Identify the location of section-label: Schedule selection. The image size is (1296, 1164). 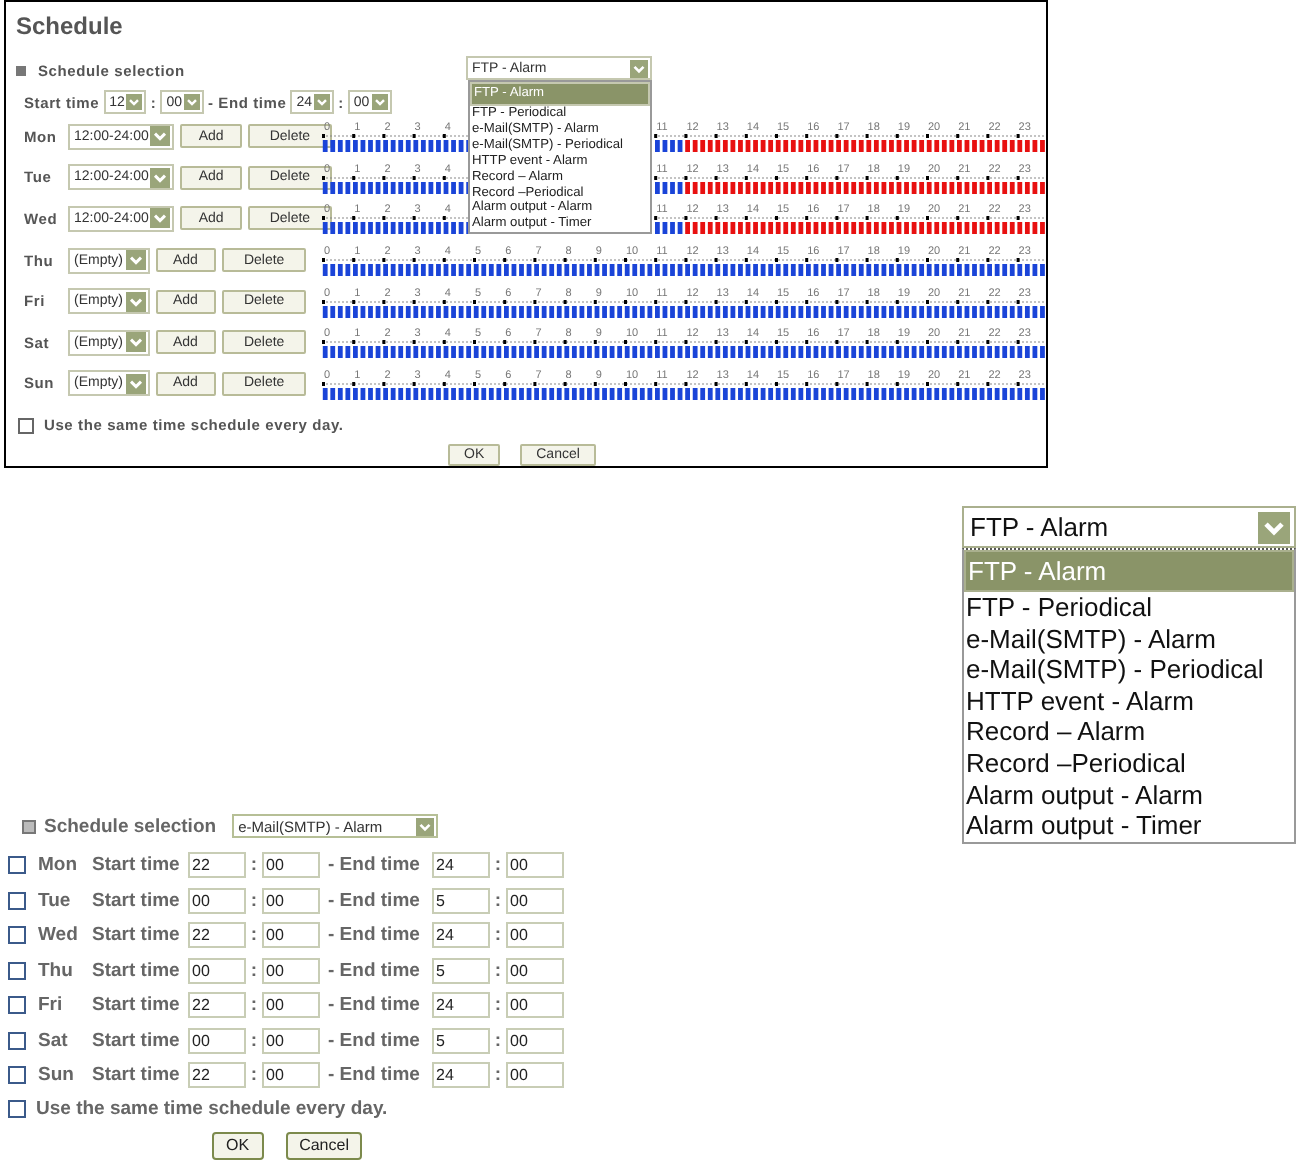
(130, 826).